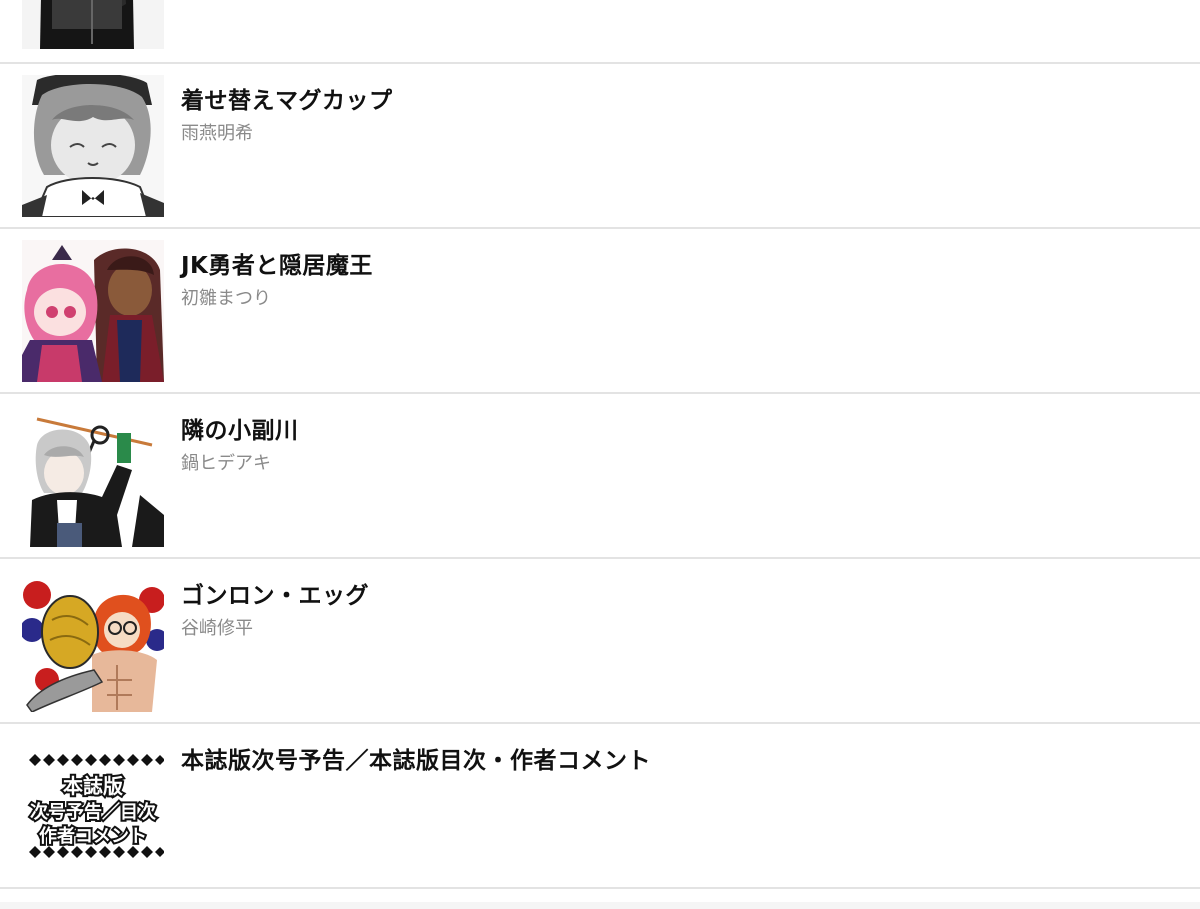  Describe the element at coordinates (600, 32) in the screenshot. I see `list-item` at that location.